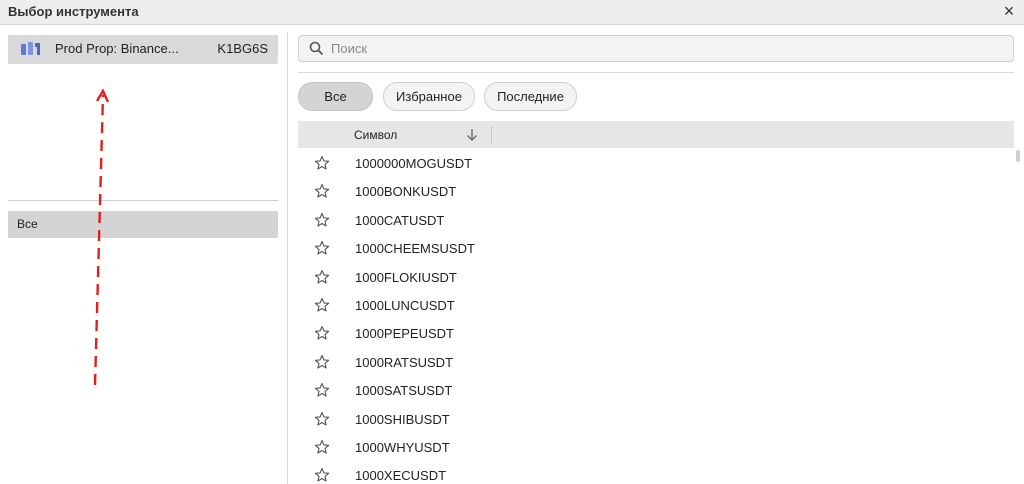 This screenshot has height=484, width=1024. What do you see at coordinates (415, 249) in the screenshot?
I see `symbol-cell: 1000CHEEMSUSDT` at bounding box center [415, 249].